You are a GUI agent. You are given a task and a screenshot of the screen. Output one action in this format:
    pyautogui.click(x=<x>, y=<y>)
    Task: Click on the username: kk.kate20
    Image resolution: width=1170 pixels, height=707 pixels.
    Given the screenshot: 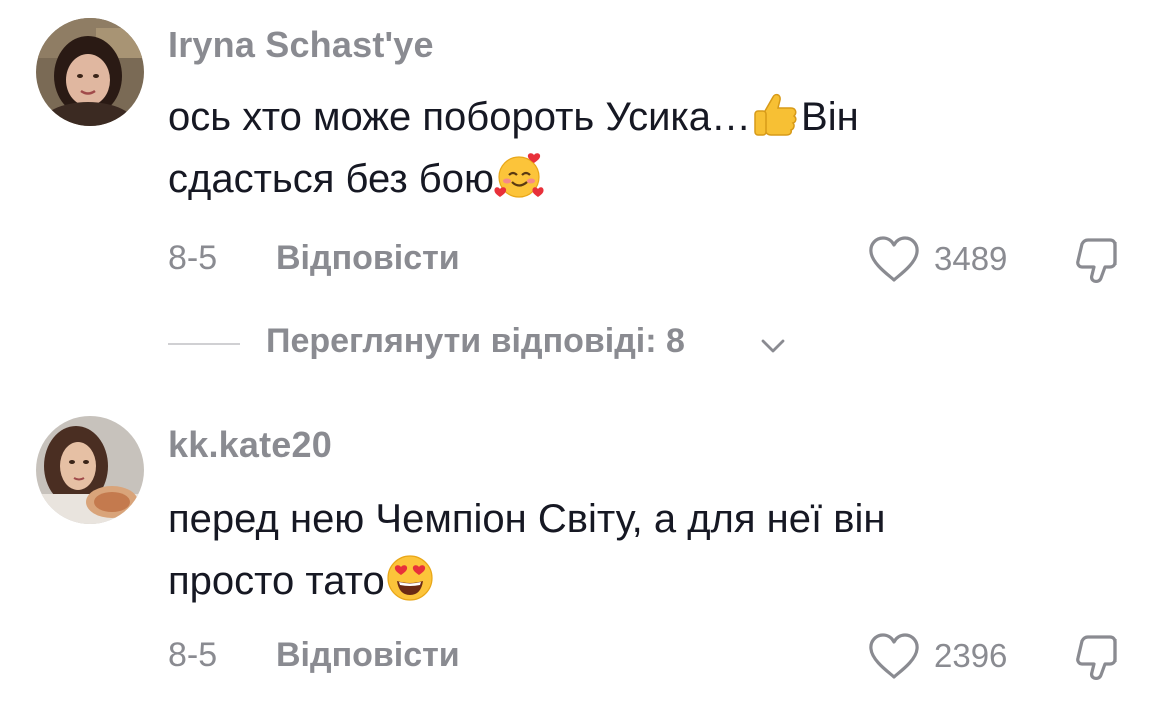 What is the action you would take?
    pyautogui.click(x=250, y=445)
    